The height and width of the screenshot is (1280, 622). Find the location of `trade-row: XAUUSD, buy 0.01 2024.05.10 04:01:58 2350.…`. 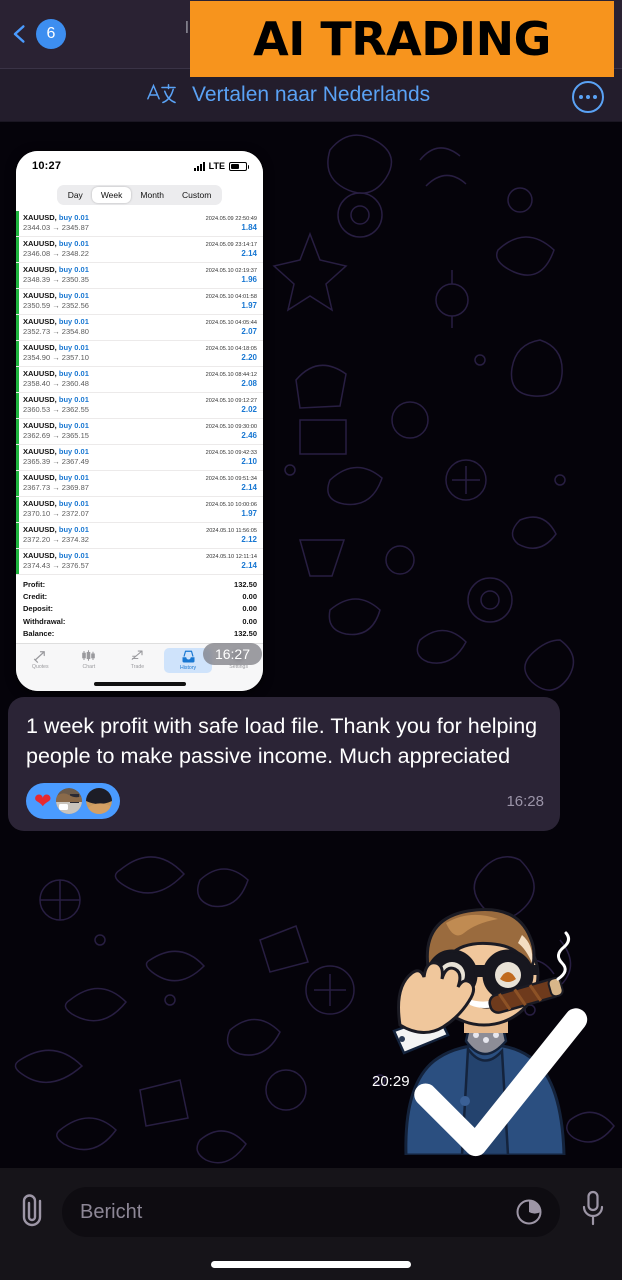

trade-row: XAUUSD, buy 0.01 2024.05.10 04:01:58 2350.… is located at coordinates (139, 302).